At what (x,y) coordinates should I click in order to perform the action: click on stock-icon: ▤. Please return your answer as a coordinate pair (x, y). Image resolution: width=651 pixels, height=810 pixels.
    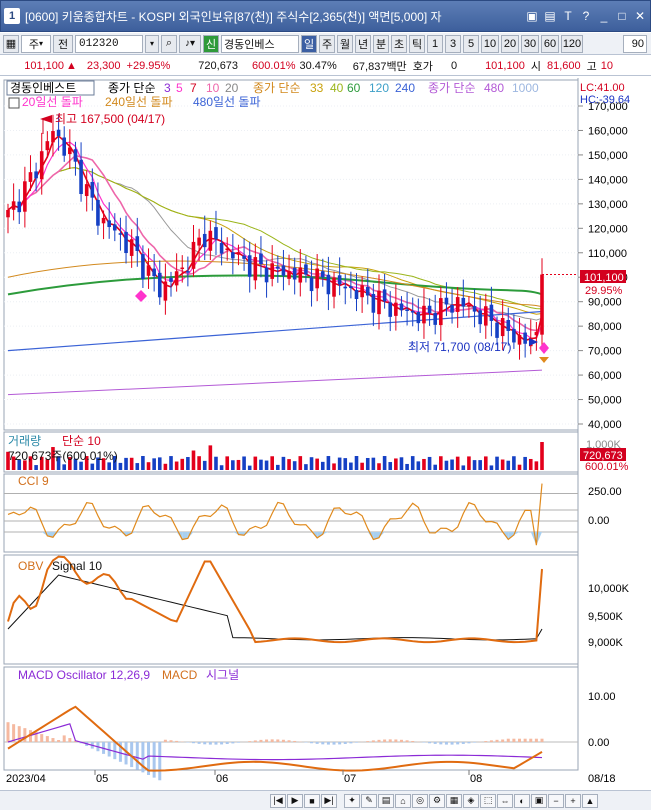
    Looking at the image, I should click on (550, 16).